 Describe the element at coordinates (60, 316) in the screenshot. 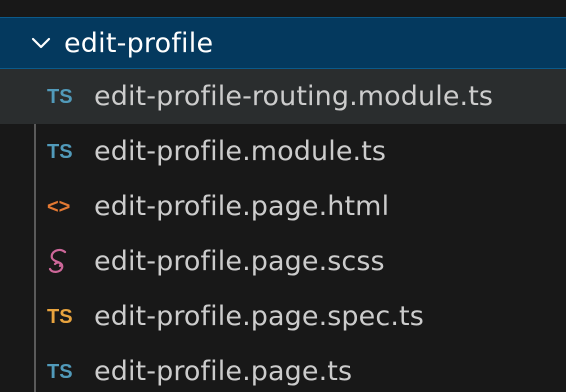

I see `typescript-spec-icon: TS` at that location.